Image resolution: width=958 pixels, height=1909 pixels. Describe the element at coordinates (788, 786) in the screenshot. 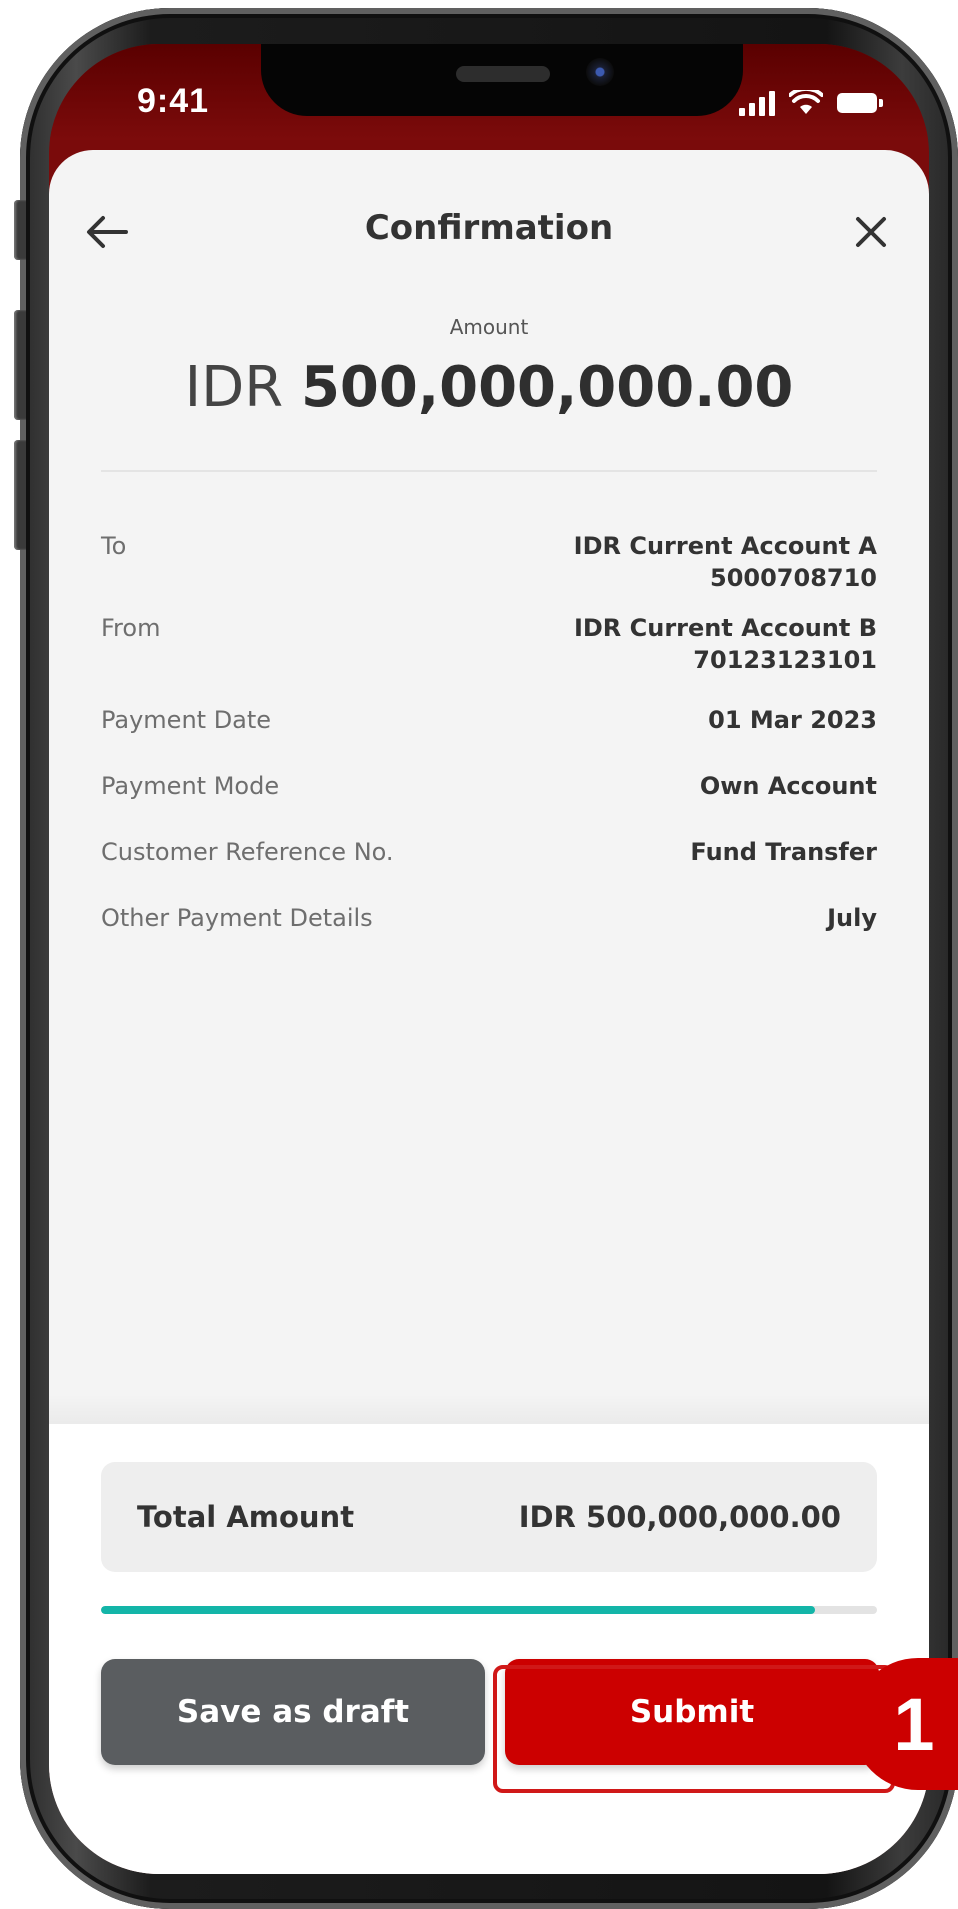

I see `detail-value: Own Account` at that location.